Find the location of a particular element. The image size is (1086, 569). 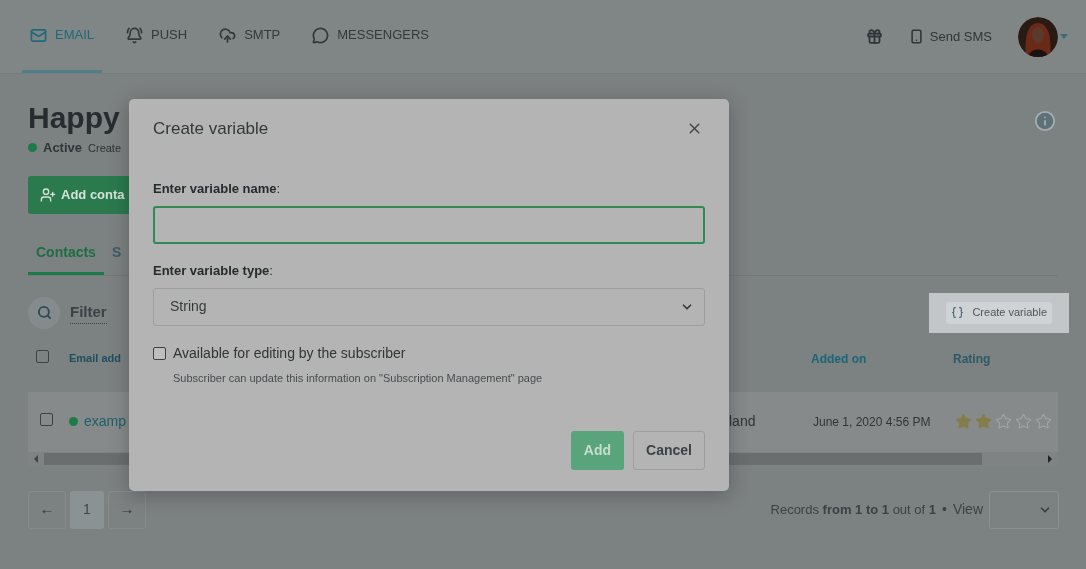

nav-tab: MESSENGERS is located at coordinates (370, 36).